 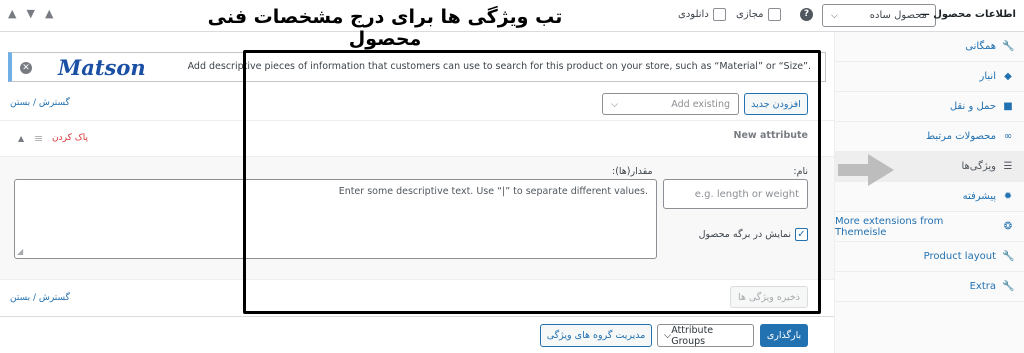 I want to click on tab-label: انبار, so click(x=987, y=76).